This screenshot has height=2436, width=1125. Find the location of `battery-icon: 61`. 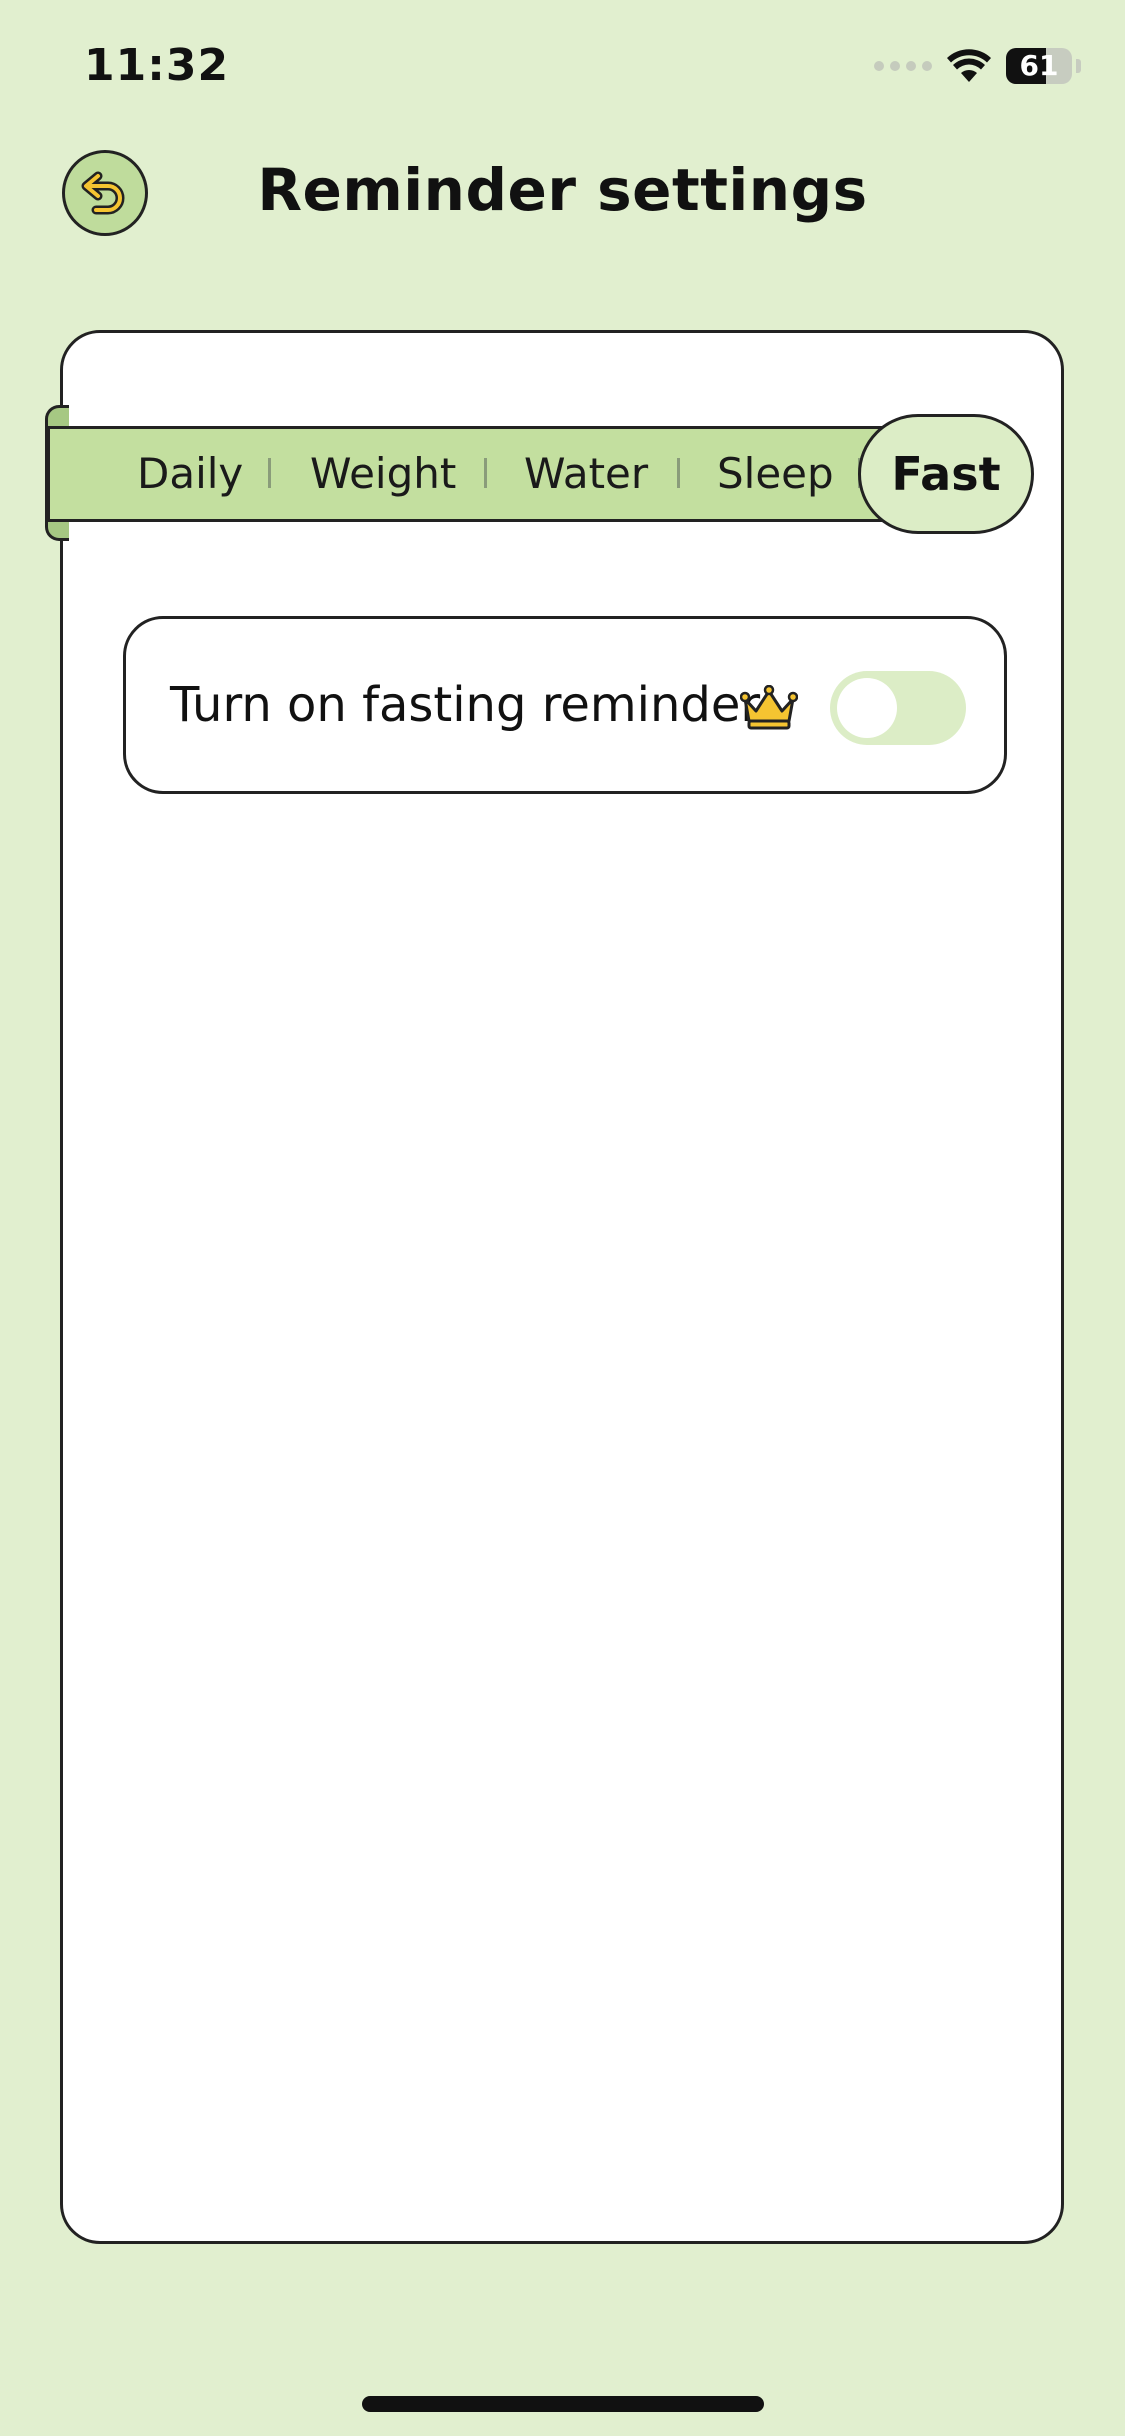

battery-icon: 61 is located at coordinates (1039, 66).